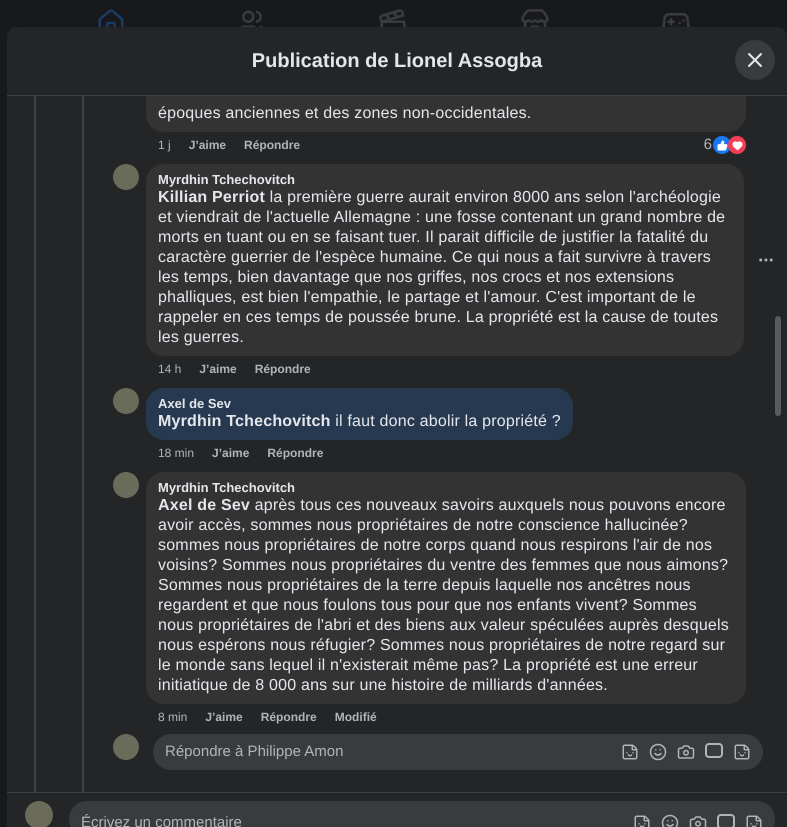  What do you see at coordinates (737, 145) in the screenshot?
I see `love-reaction-icon` at bounding box center [737, 145].